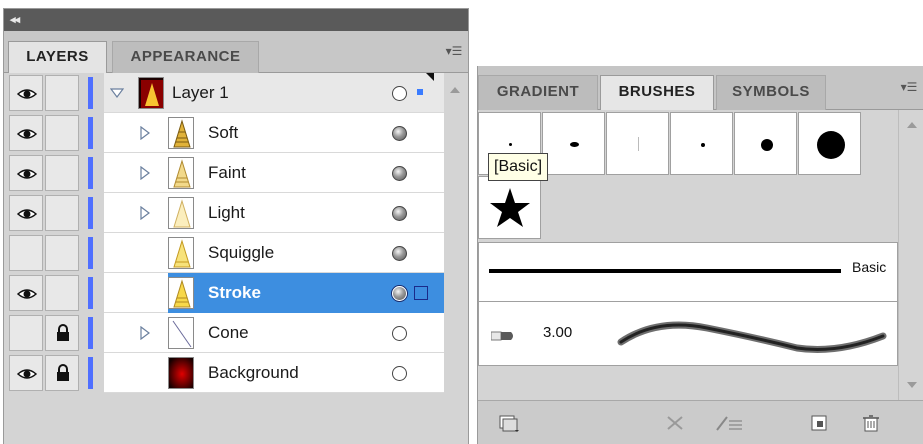 Image resolution: width=923 pixels, height=444 pixels. I want to click on selection-square-icon, so click(421, 293).